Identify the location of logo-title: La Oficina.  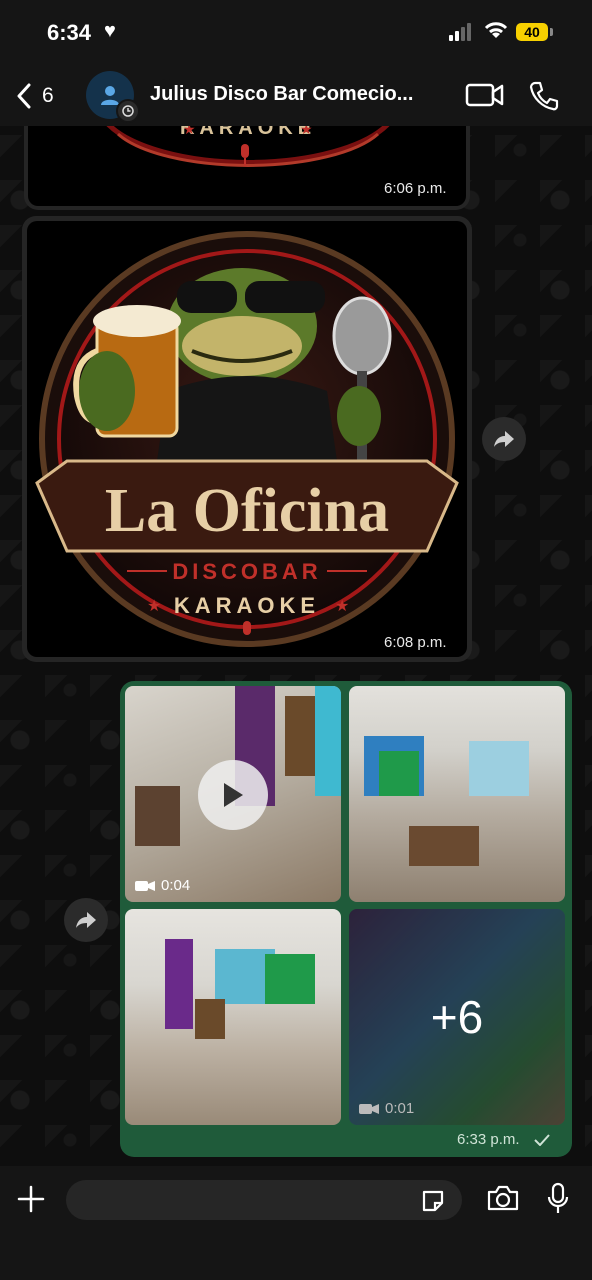
(247, 511).